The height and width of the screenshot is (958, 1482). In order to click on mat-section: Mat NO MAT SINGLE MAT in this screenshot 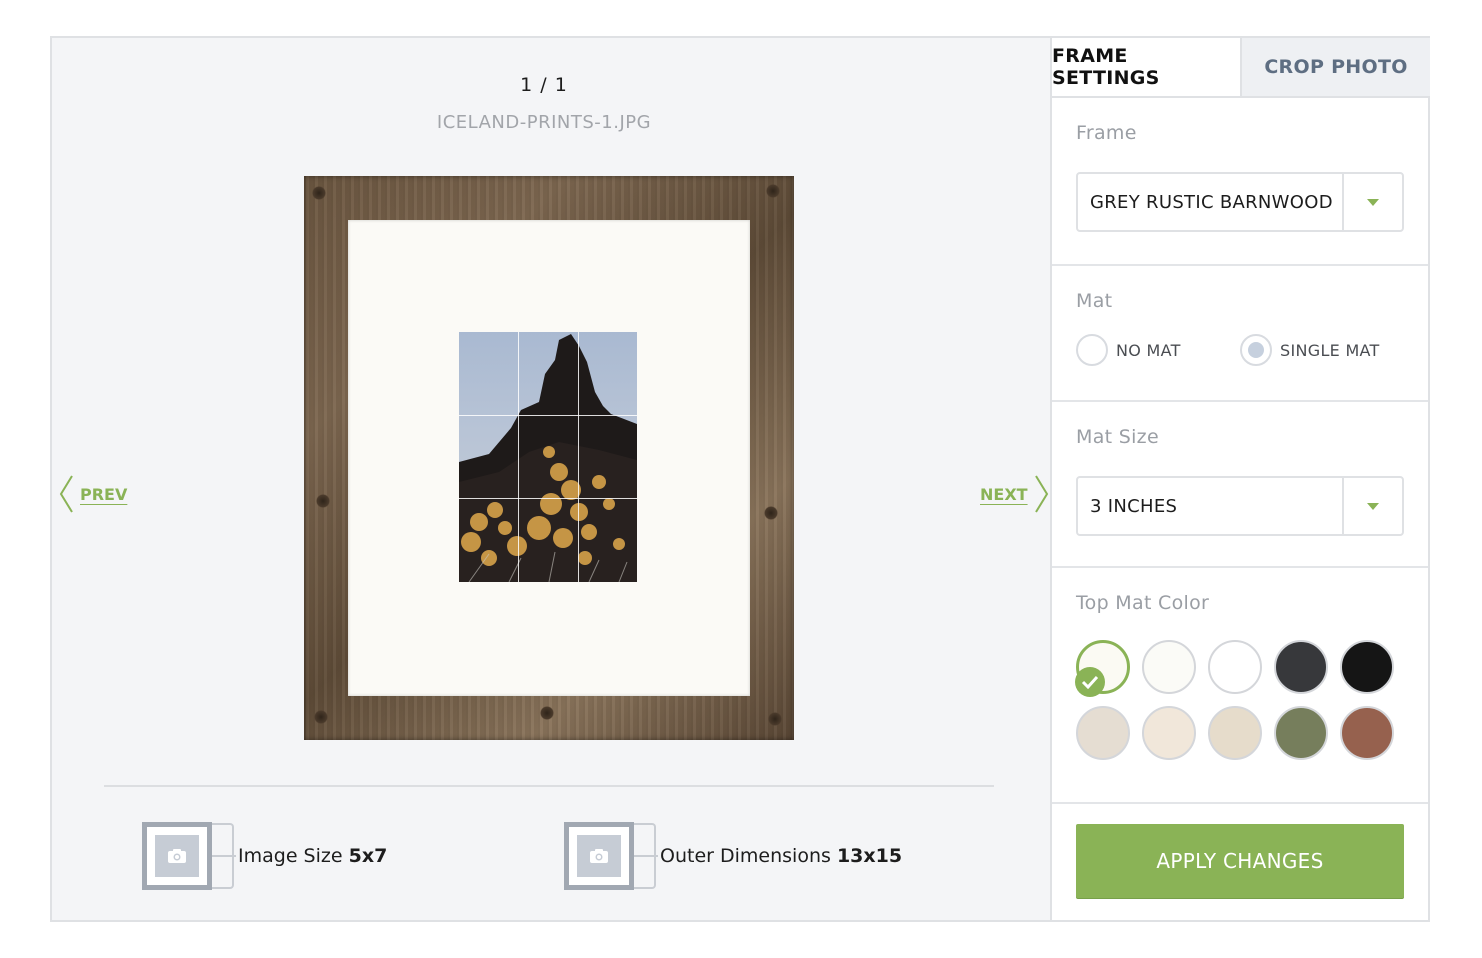, I will do `click(1240, 334)`.